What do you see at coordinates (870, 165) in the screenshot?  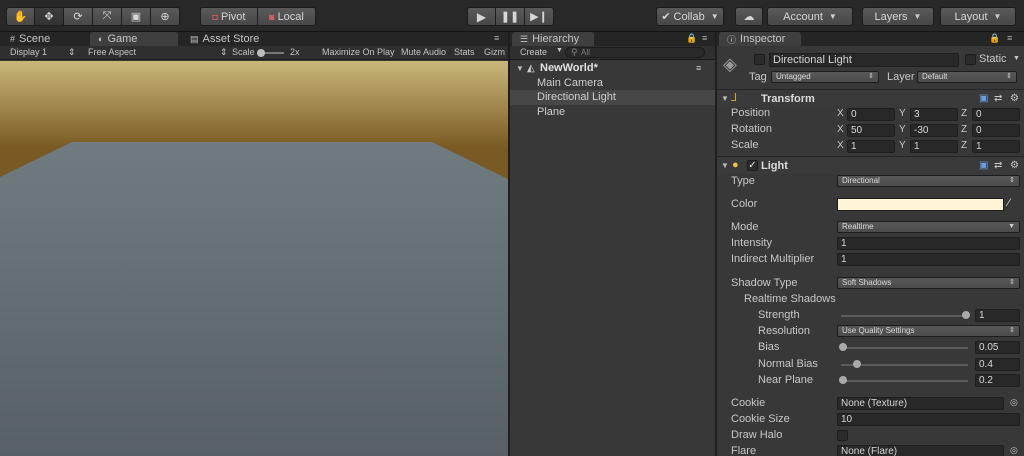 I see `light-header: ▼ ● ✓ Light ▣ ⇄ ⚙` at bounding box center [870, 165].